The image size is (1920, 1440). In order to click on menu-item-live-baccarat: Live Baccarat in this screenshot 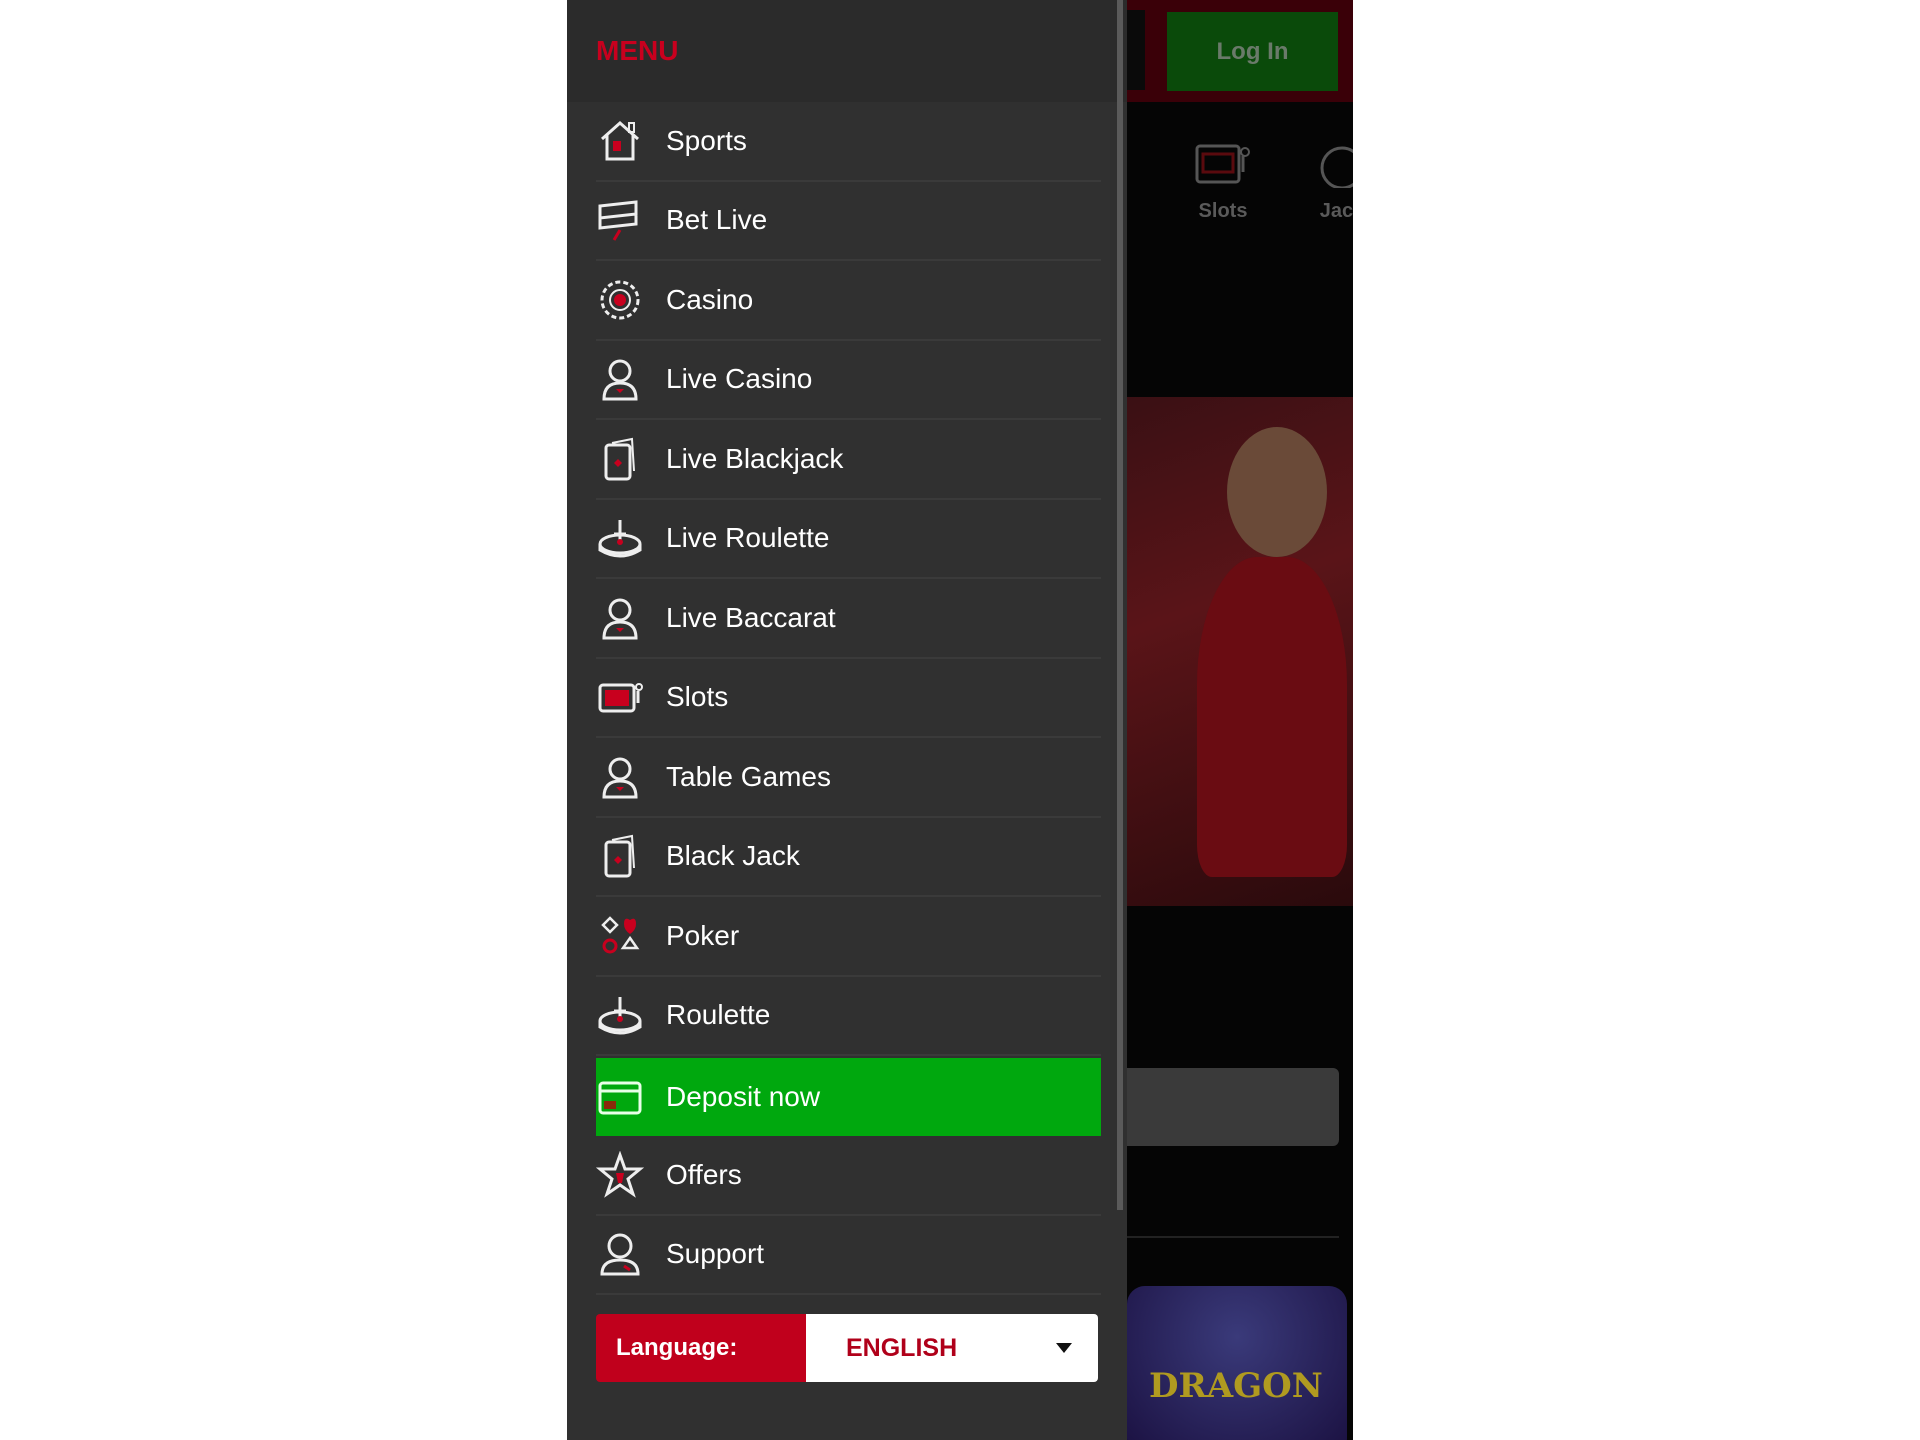, I will do `click(848, 619)`.